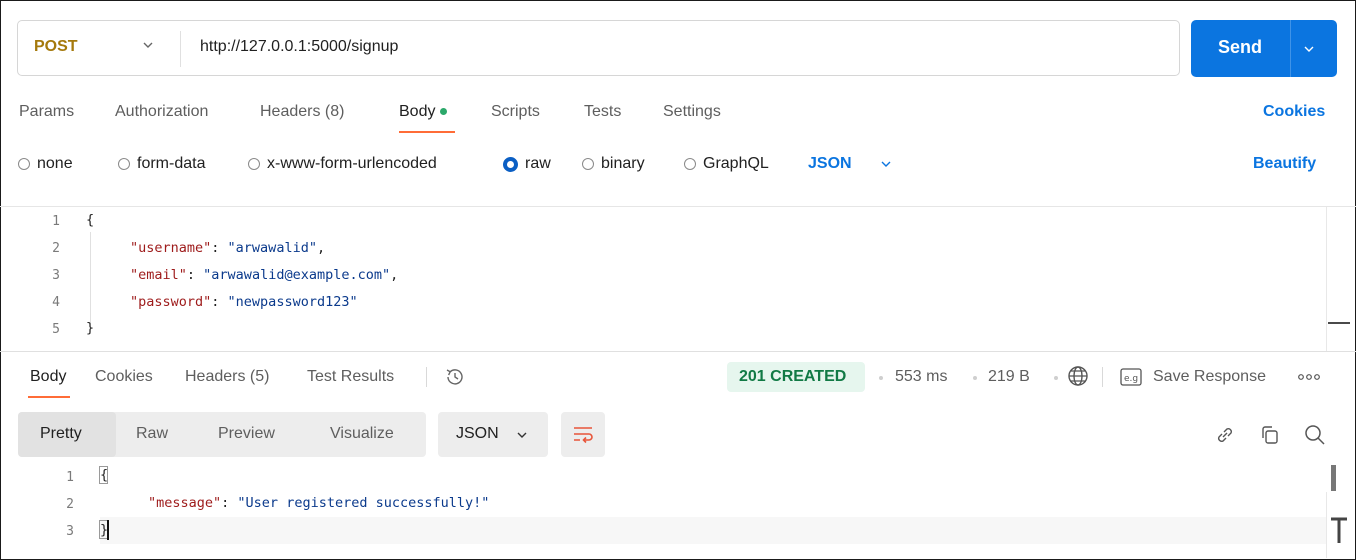 Image resolution: width=1356 pixels, height=560 pixels. What do you see at coordinates (1209, 376) in the screenshot?
I see `save-response-label: Save Response` at bounding box center [1209, 376].